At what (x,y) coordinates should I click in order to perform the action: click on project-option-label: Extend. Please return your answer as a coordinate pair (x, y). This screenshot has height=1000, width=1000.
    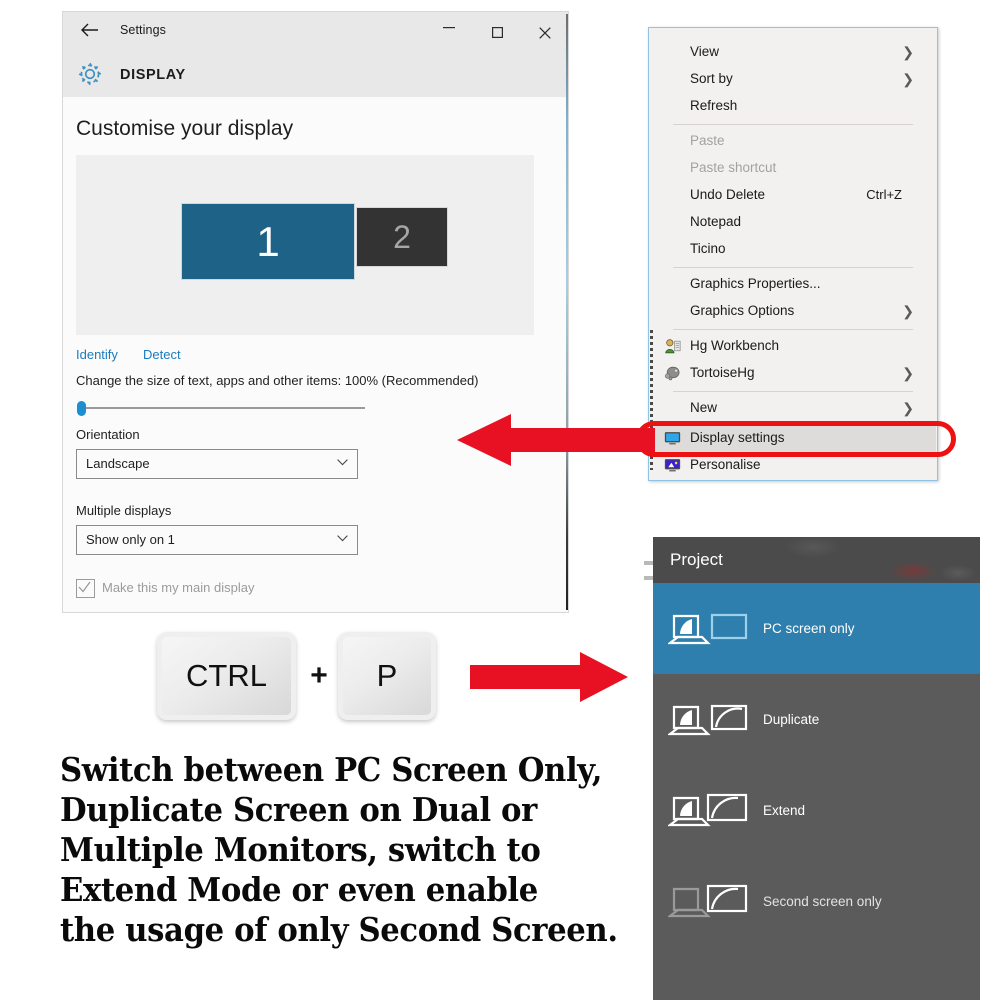
    Looking at the image, I should click on (784, 810).